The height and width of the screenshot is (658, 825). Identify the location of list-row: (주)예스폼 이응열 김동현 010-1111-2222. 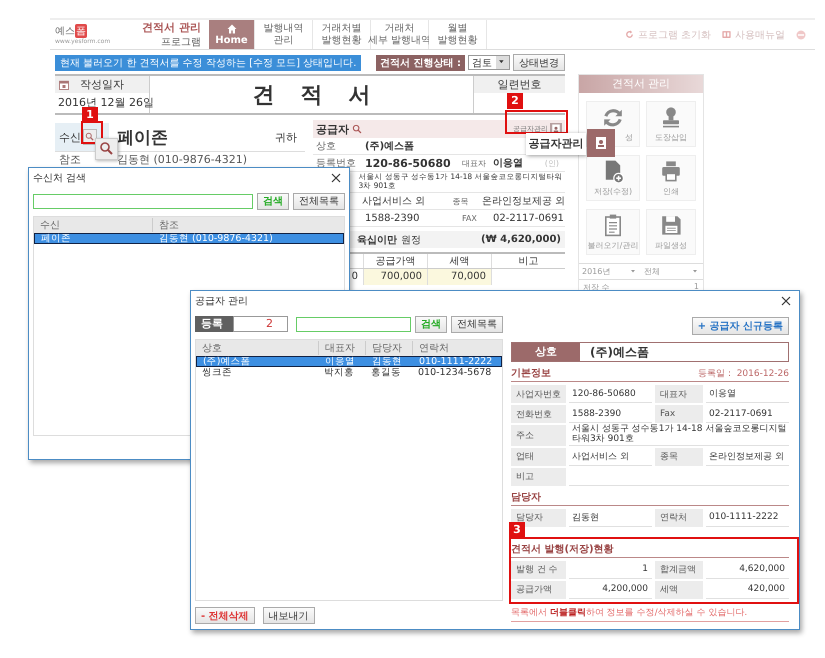
(349, 361).